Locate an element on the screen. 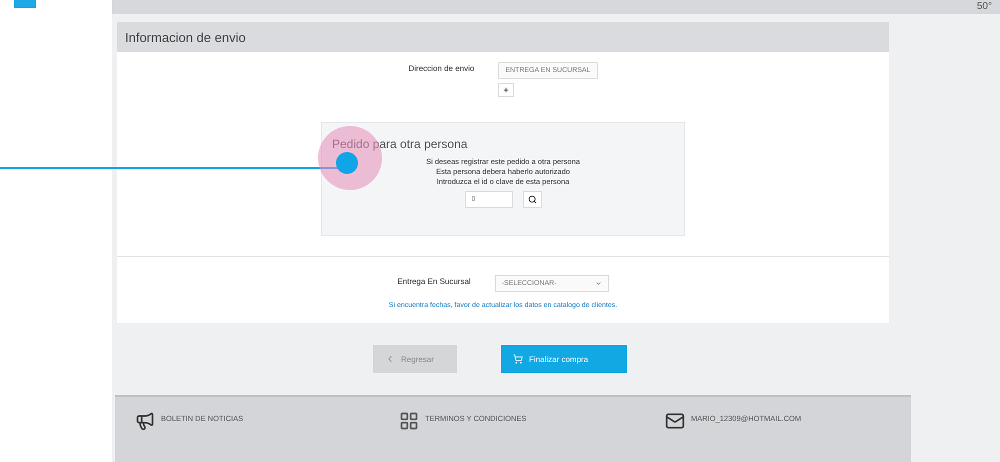 This screenshot has width=1000, height=462. field-label: Entrega En Sucursal is located at coordinates (434, 282).